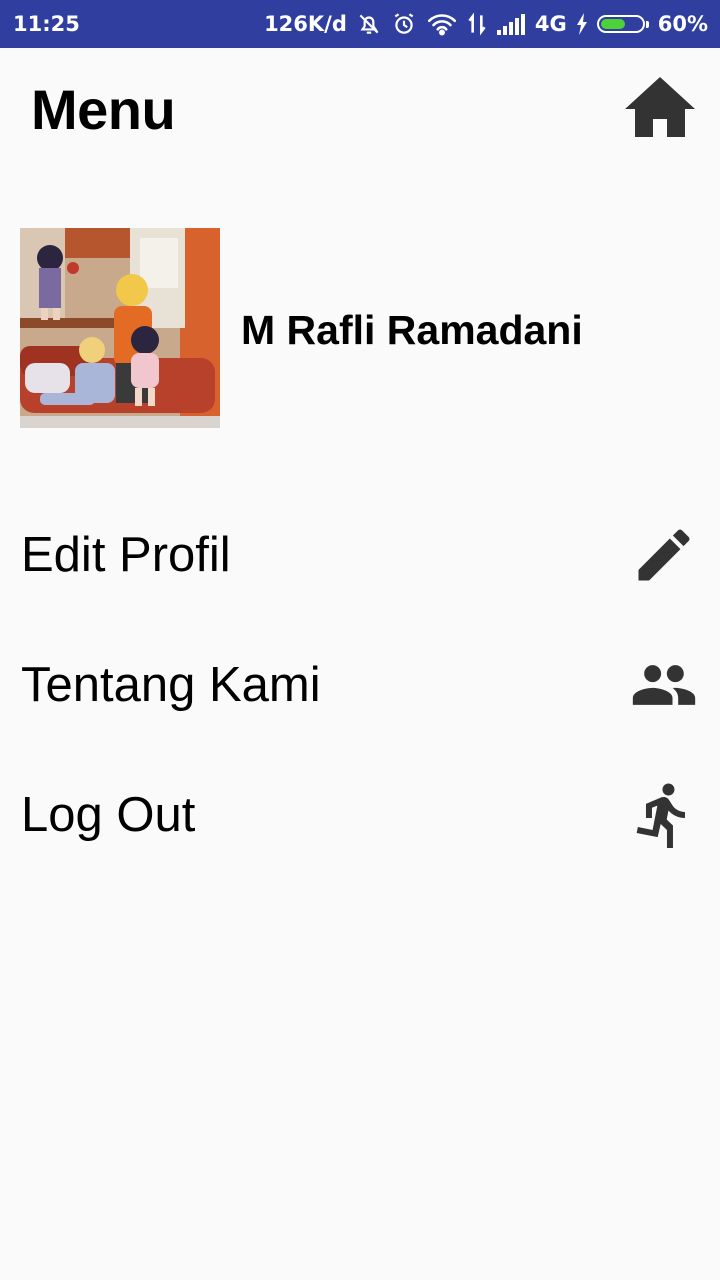  Describe the element at coordinates (369, 24) in the screenshot. I see `mute-icon` at that location.